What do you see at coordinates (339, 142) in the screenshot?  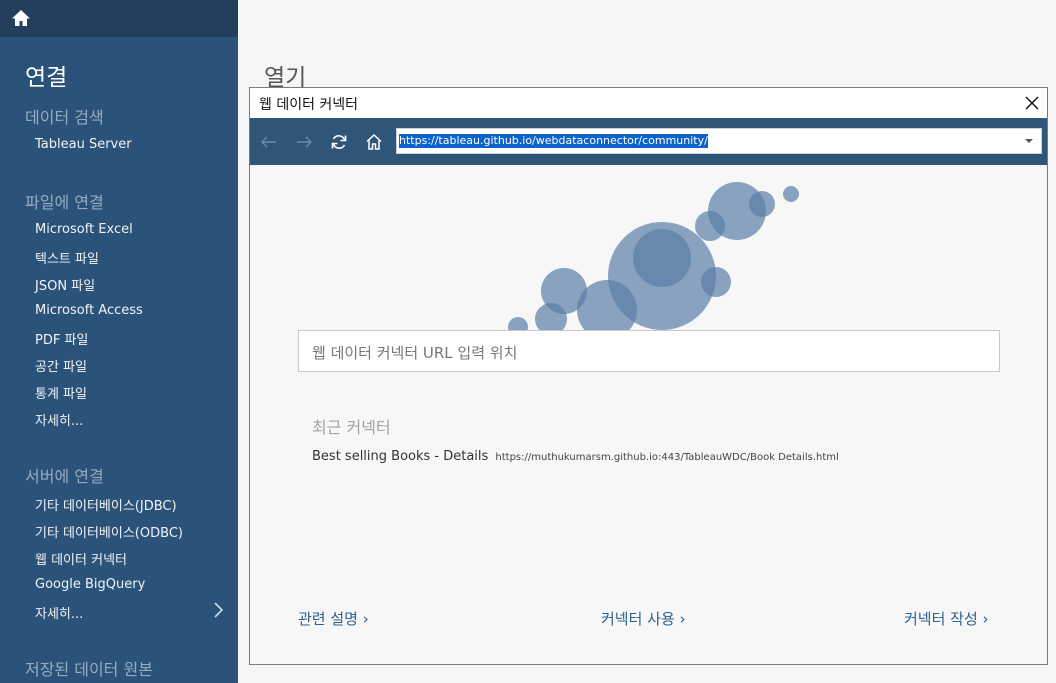 I see `refresh-icon` at bounding box center [339, 142].